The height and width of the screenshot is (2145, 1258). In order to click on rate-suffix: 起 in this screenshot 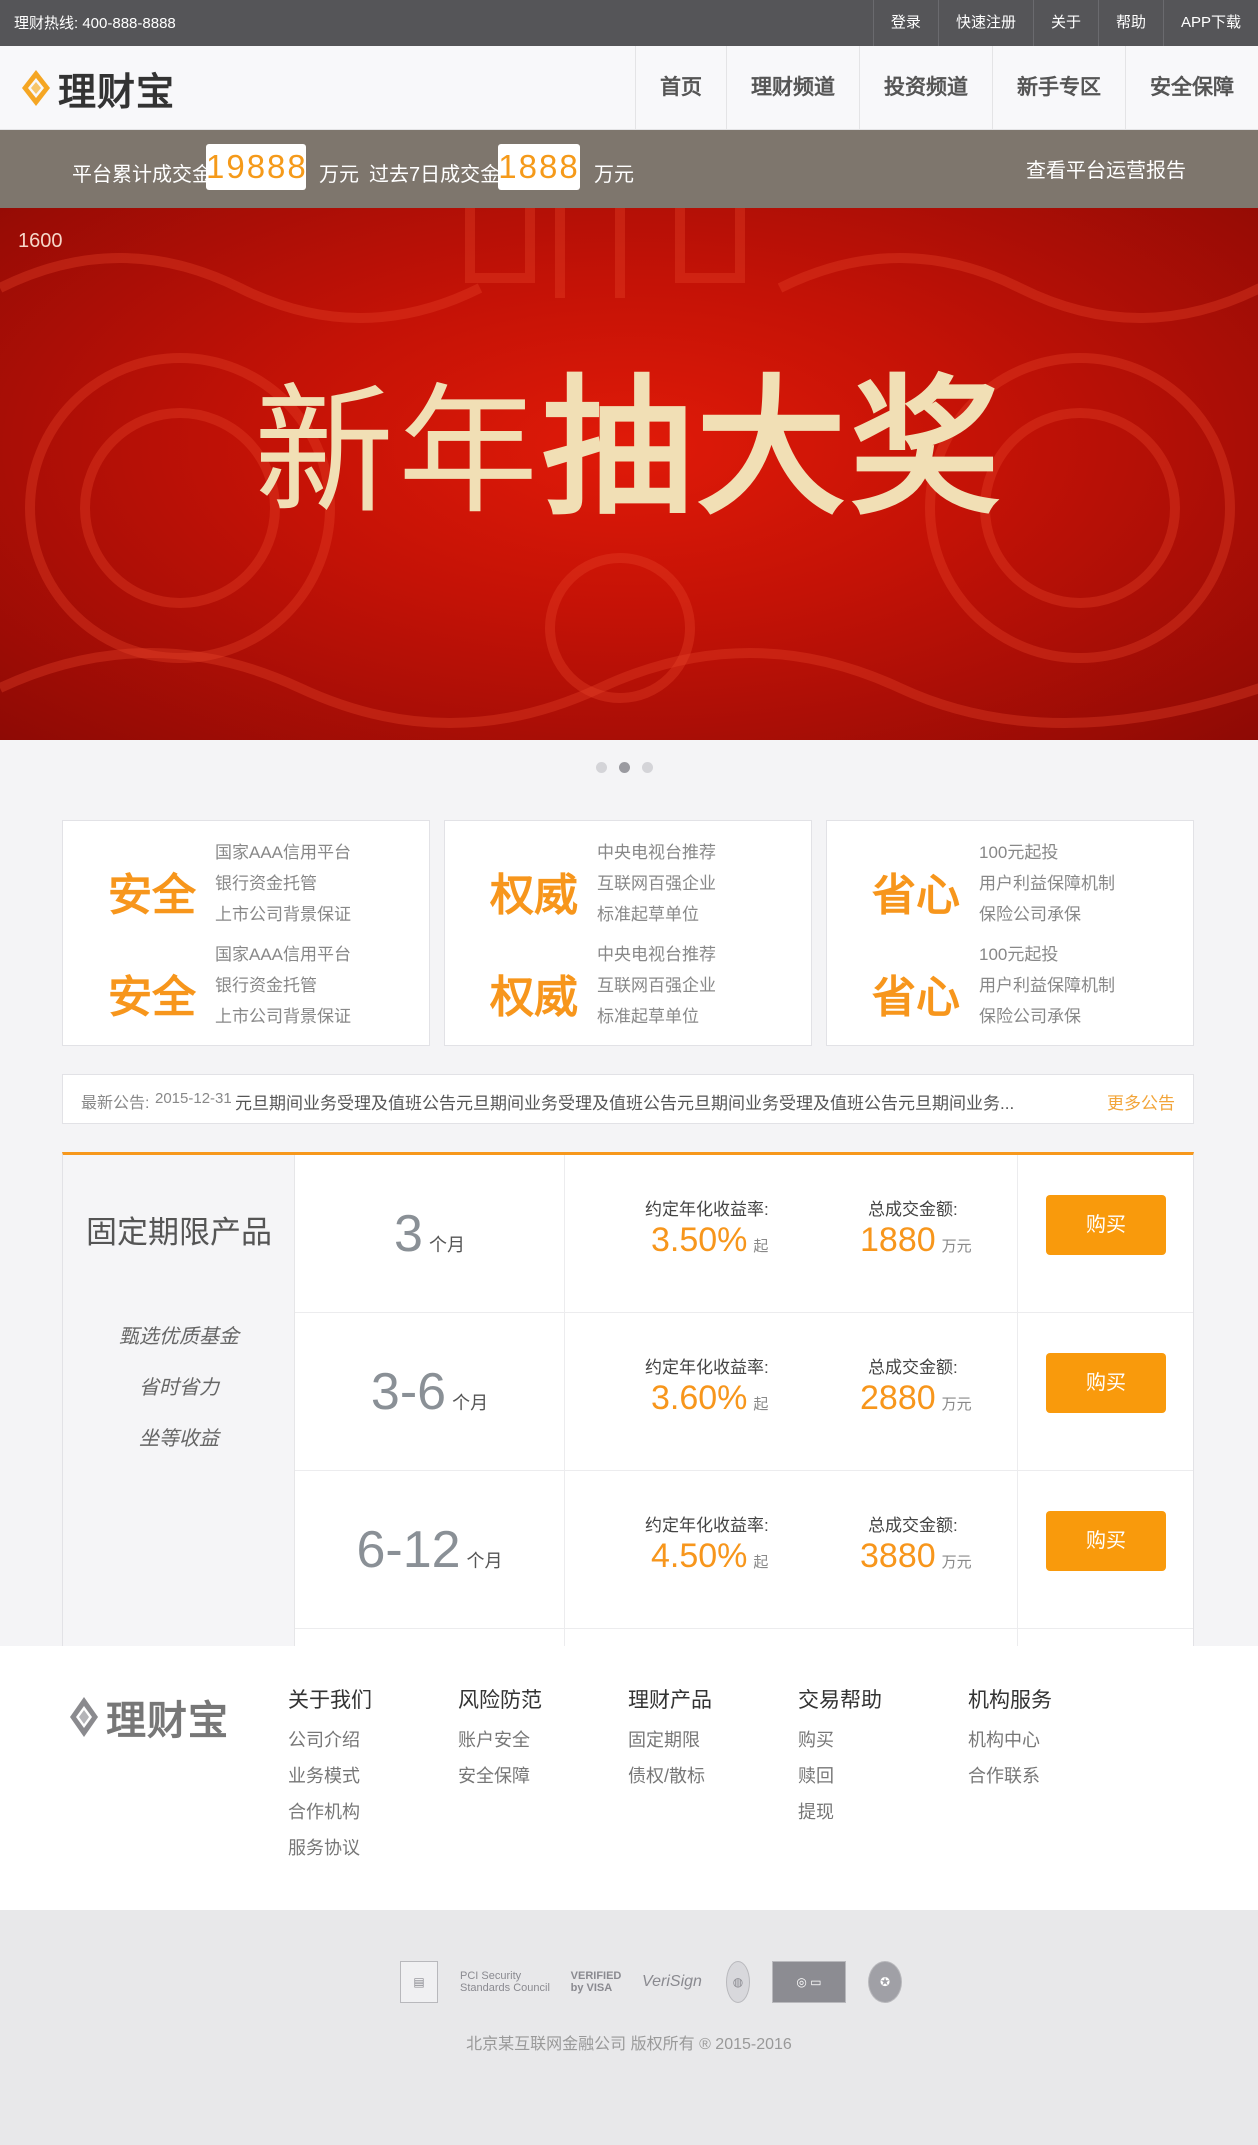, I will do `click(761, 1404)`.